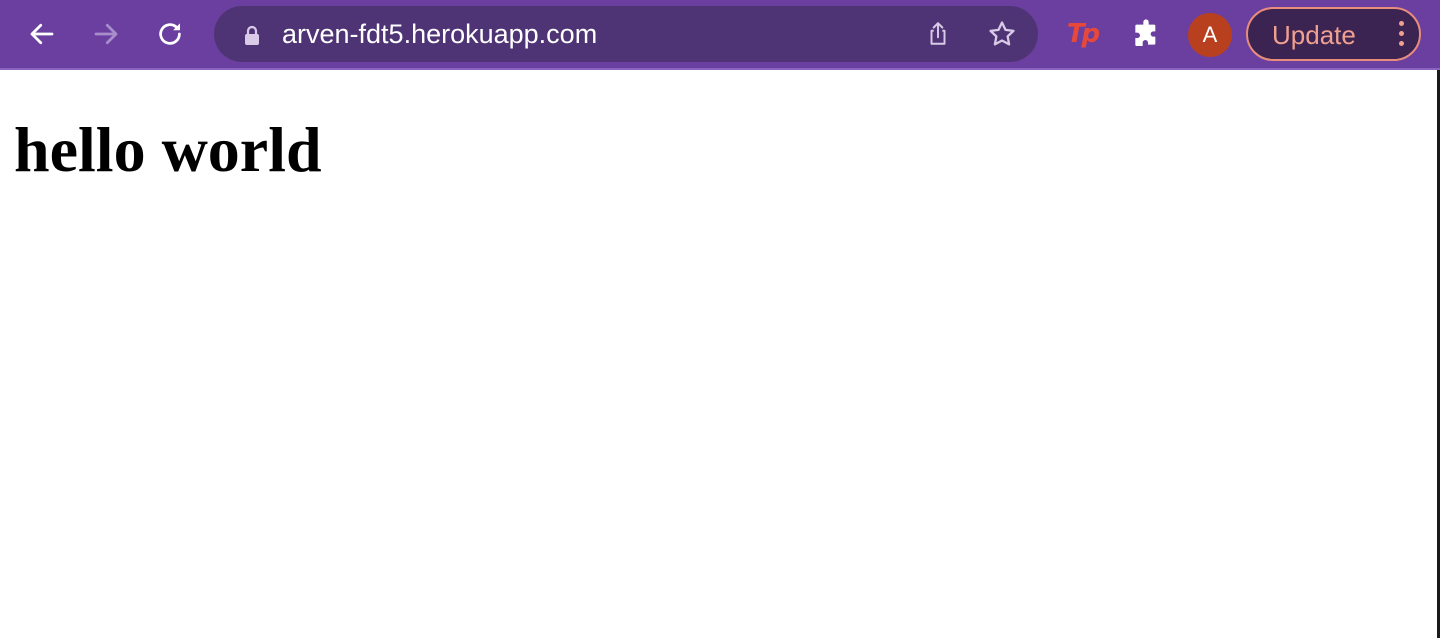 The width and height of the screenshot is (1440, 638). I want to click on page-heading: hello world, so click(168, 149).